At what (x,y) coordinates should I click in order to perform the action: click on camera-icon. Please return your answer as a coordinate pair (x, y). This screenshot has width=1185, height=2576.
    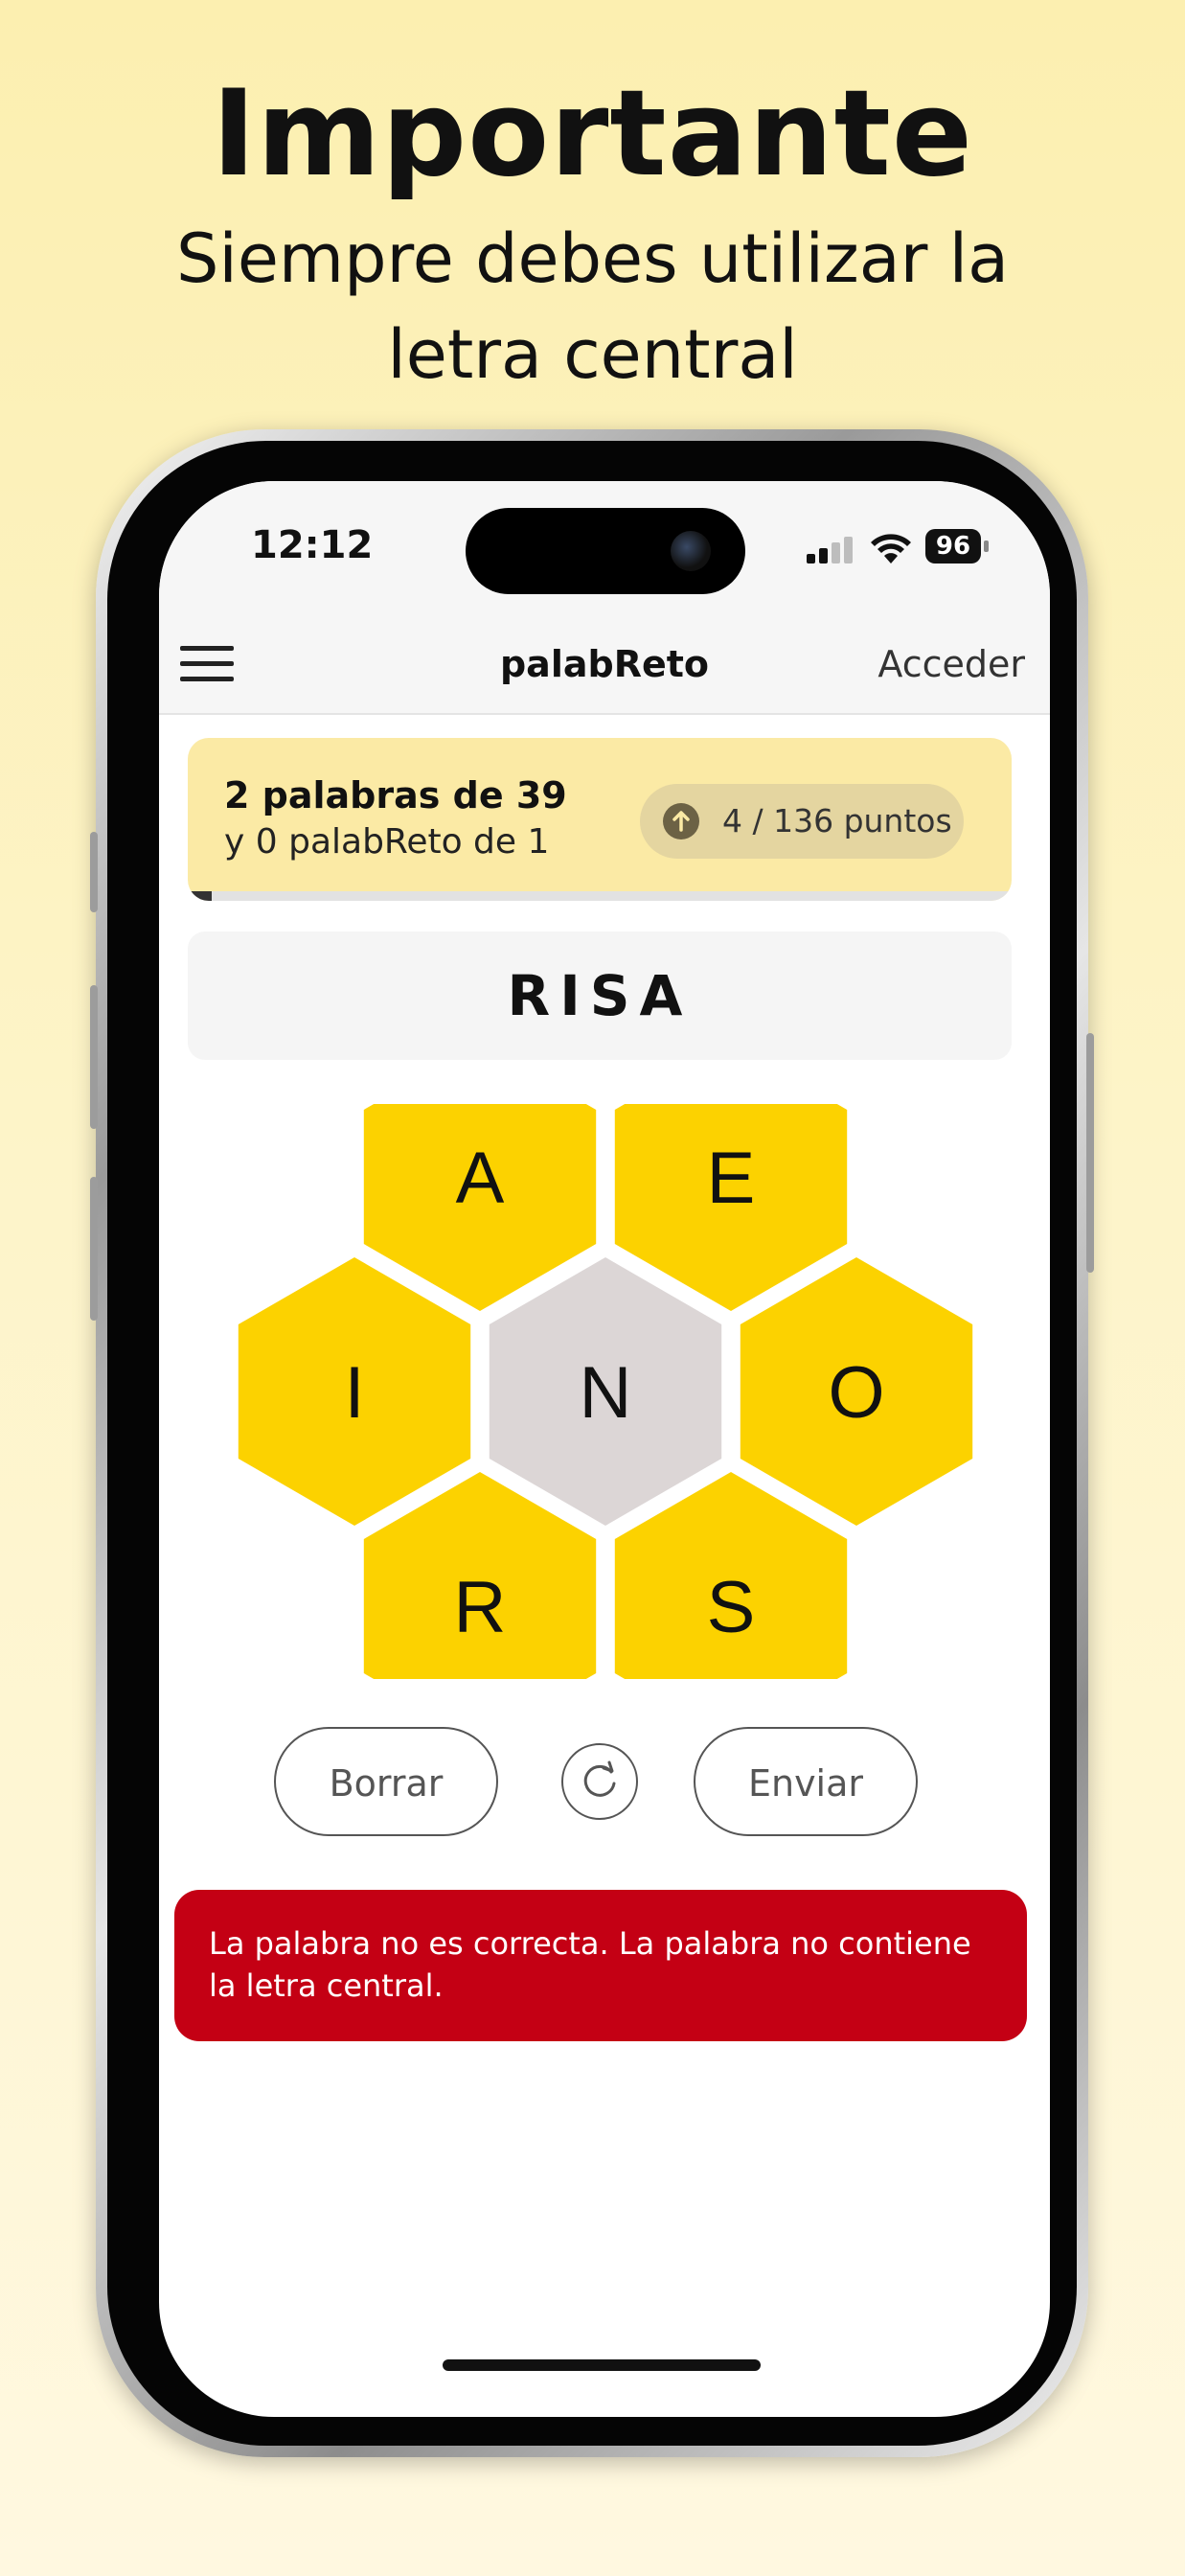
    Looking at the image, I should click on (691, 551).